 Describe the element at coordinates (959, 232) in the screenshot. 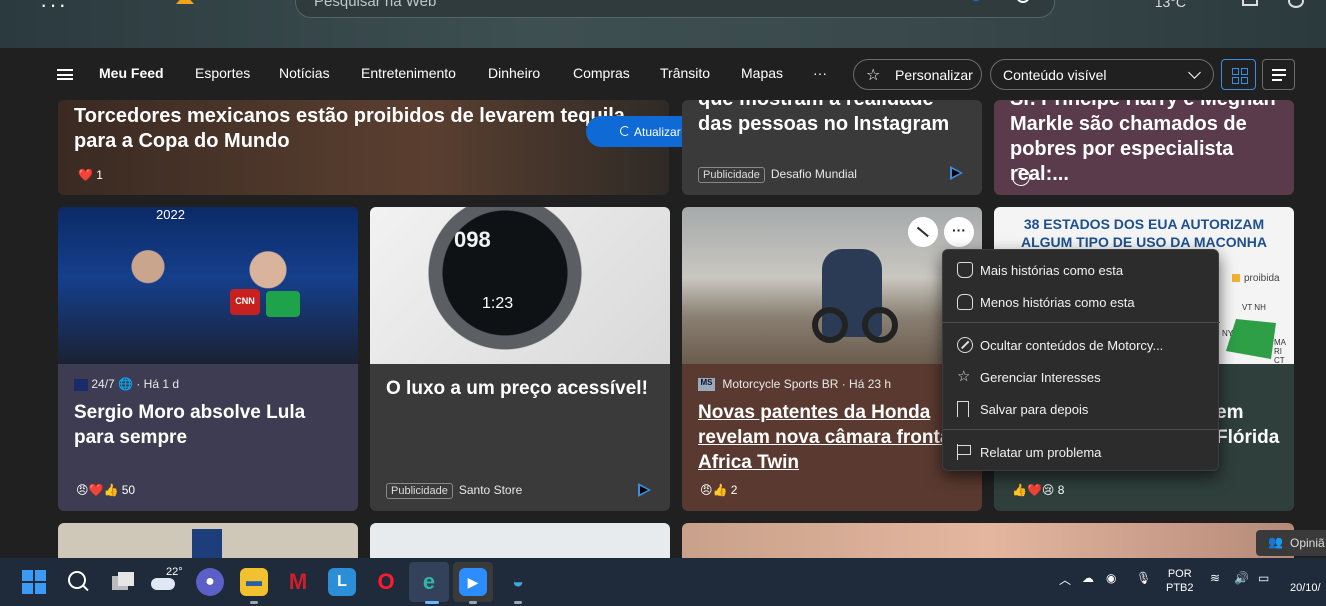

I see `more-options-button: ···` at that location.